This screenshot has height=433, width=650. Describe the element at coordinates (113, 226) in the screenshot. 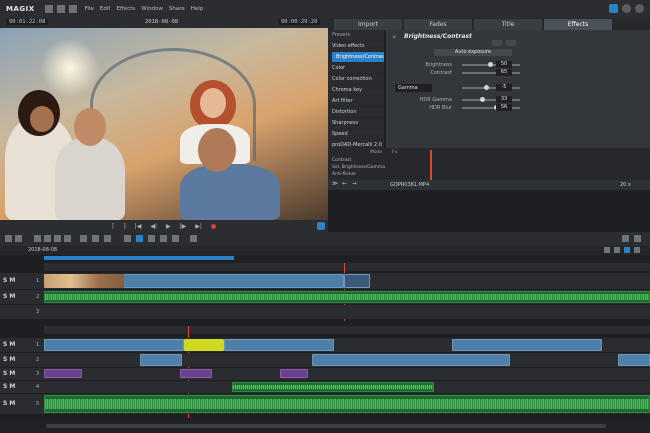

I see `mark-in-icon: [` at that location.